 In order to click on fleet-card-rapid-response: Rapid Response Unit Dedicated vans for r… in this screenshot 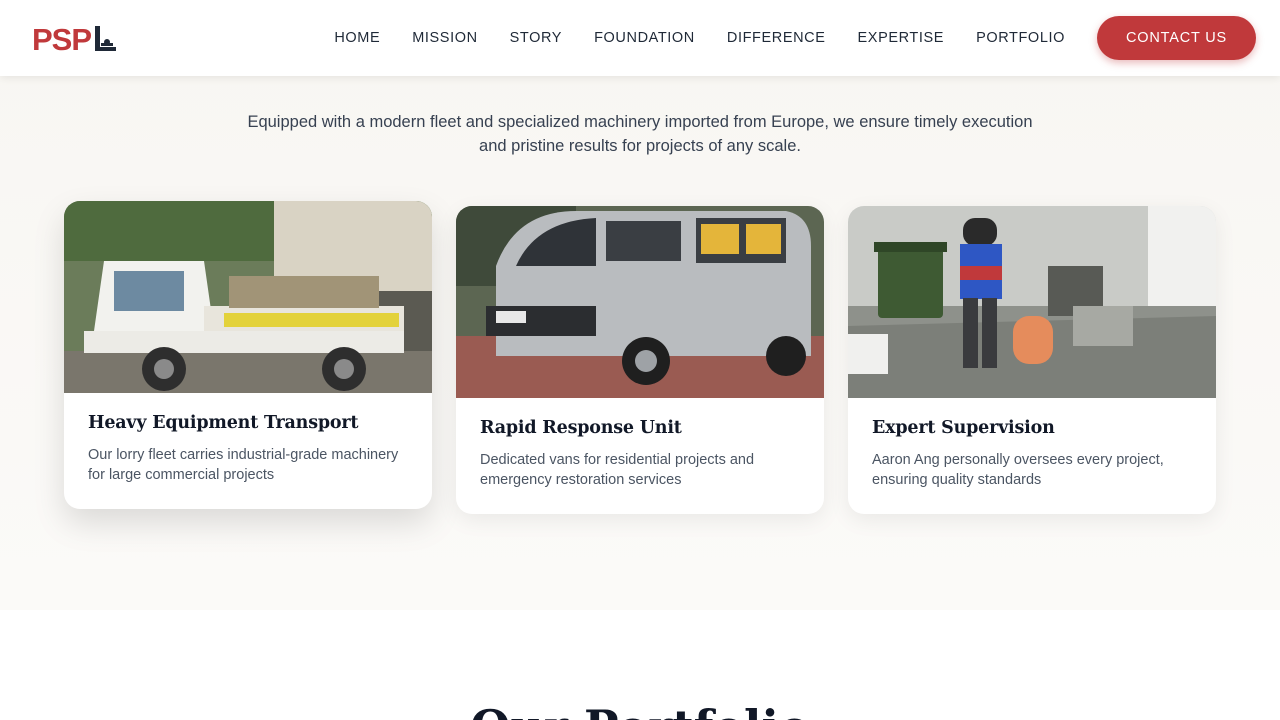, I will do `click(640, 360)`.